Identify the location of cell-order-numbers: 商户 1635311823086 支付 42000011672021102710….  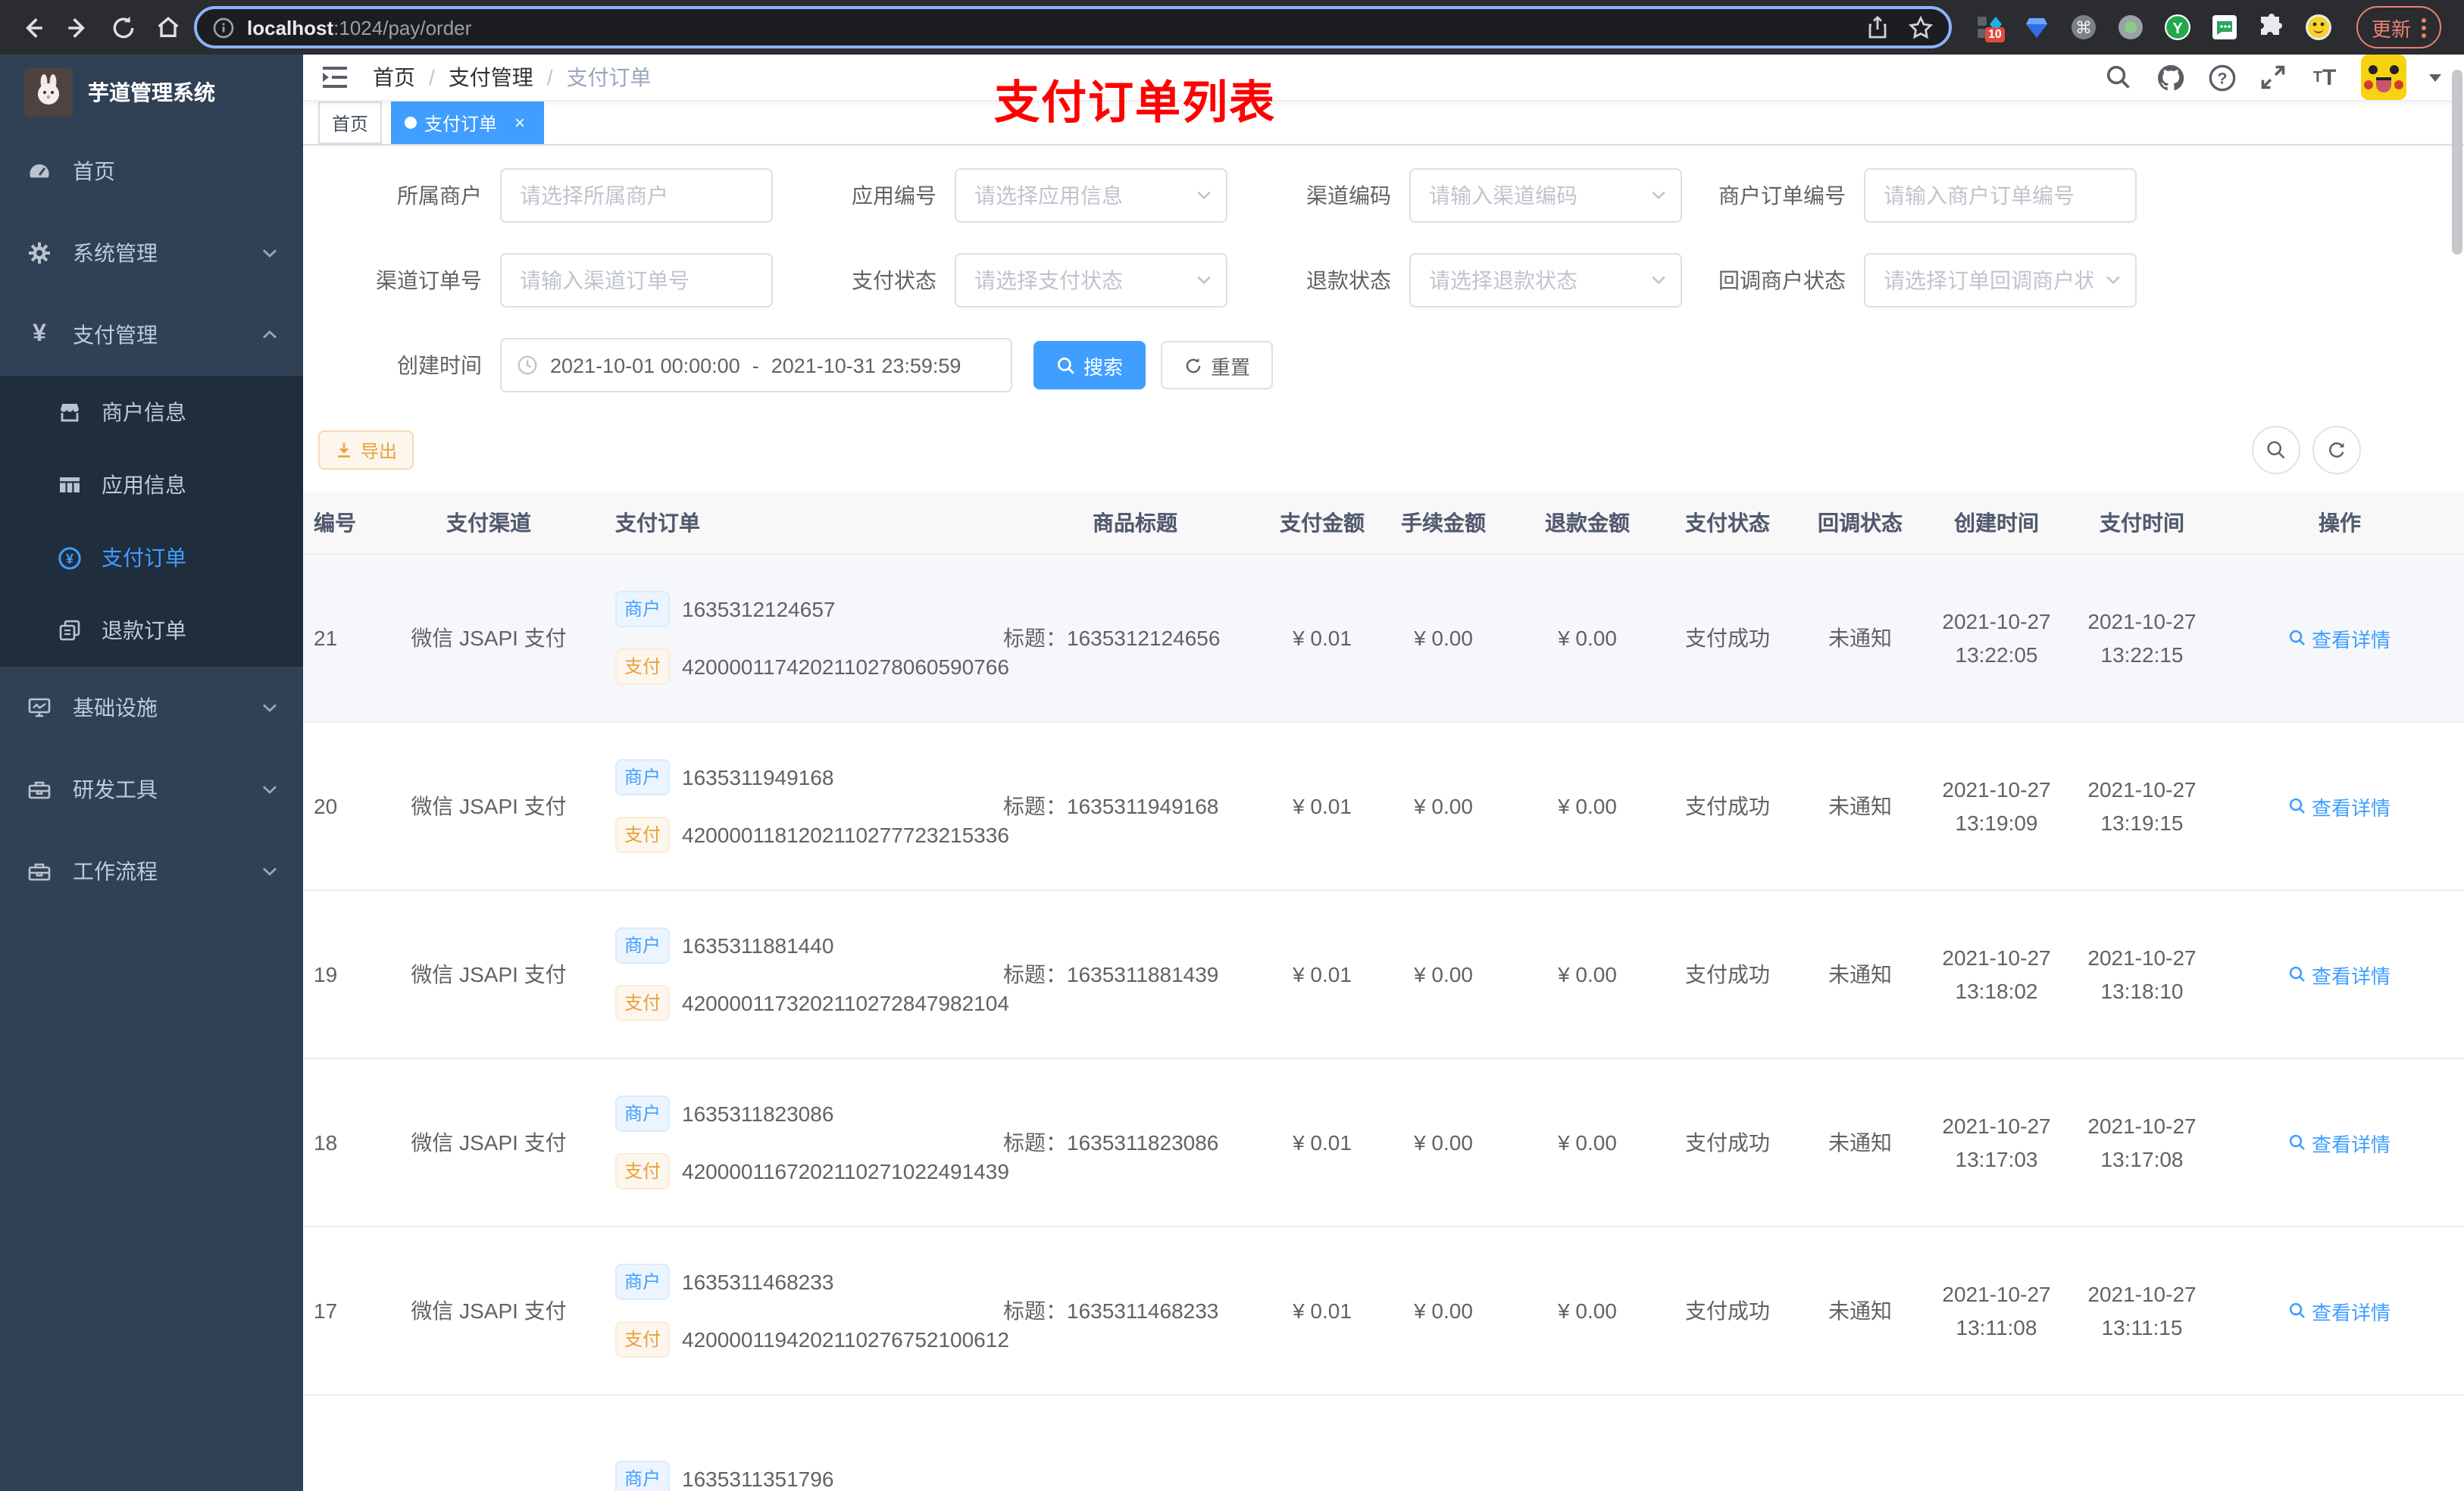
(807, 1142).